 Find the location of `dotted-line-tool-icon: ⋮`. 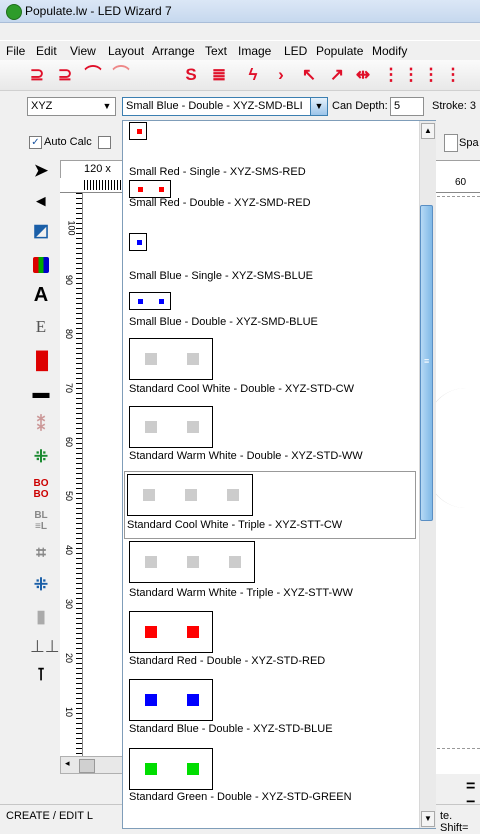

dotted-line-tool-icon: ⋮ is located at coordinates (391, 75).